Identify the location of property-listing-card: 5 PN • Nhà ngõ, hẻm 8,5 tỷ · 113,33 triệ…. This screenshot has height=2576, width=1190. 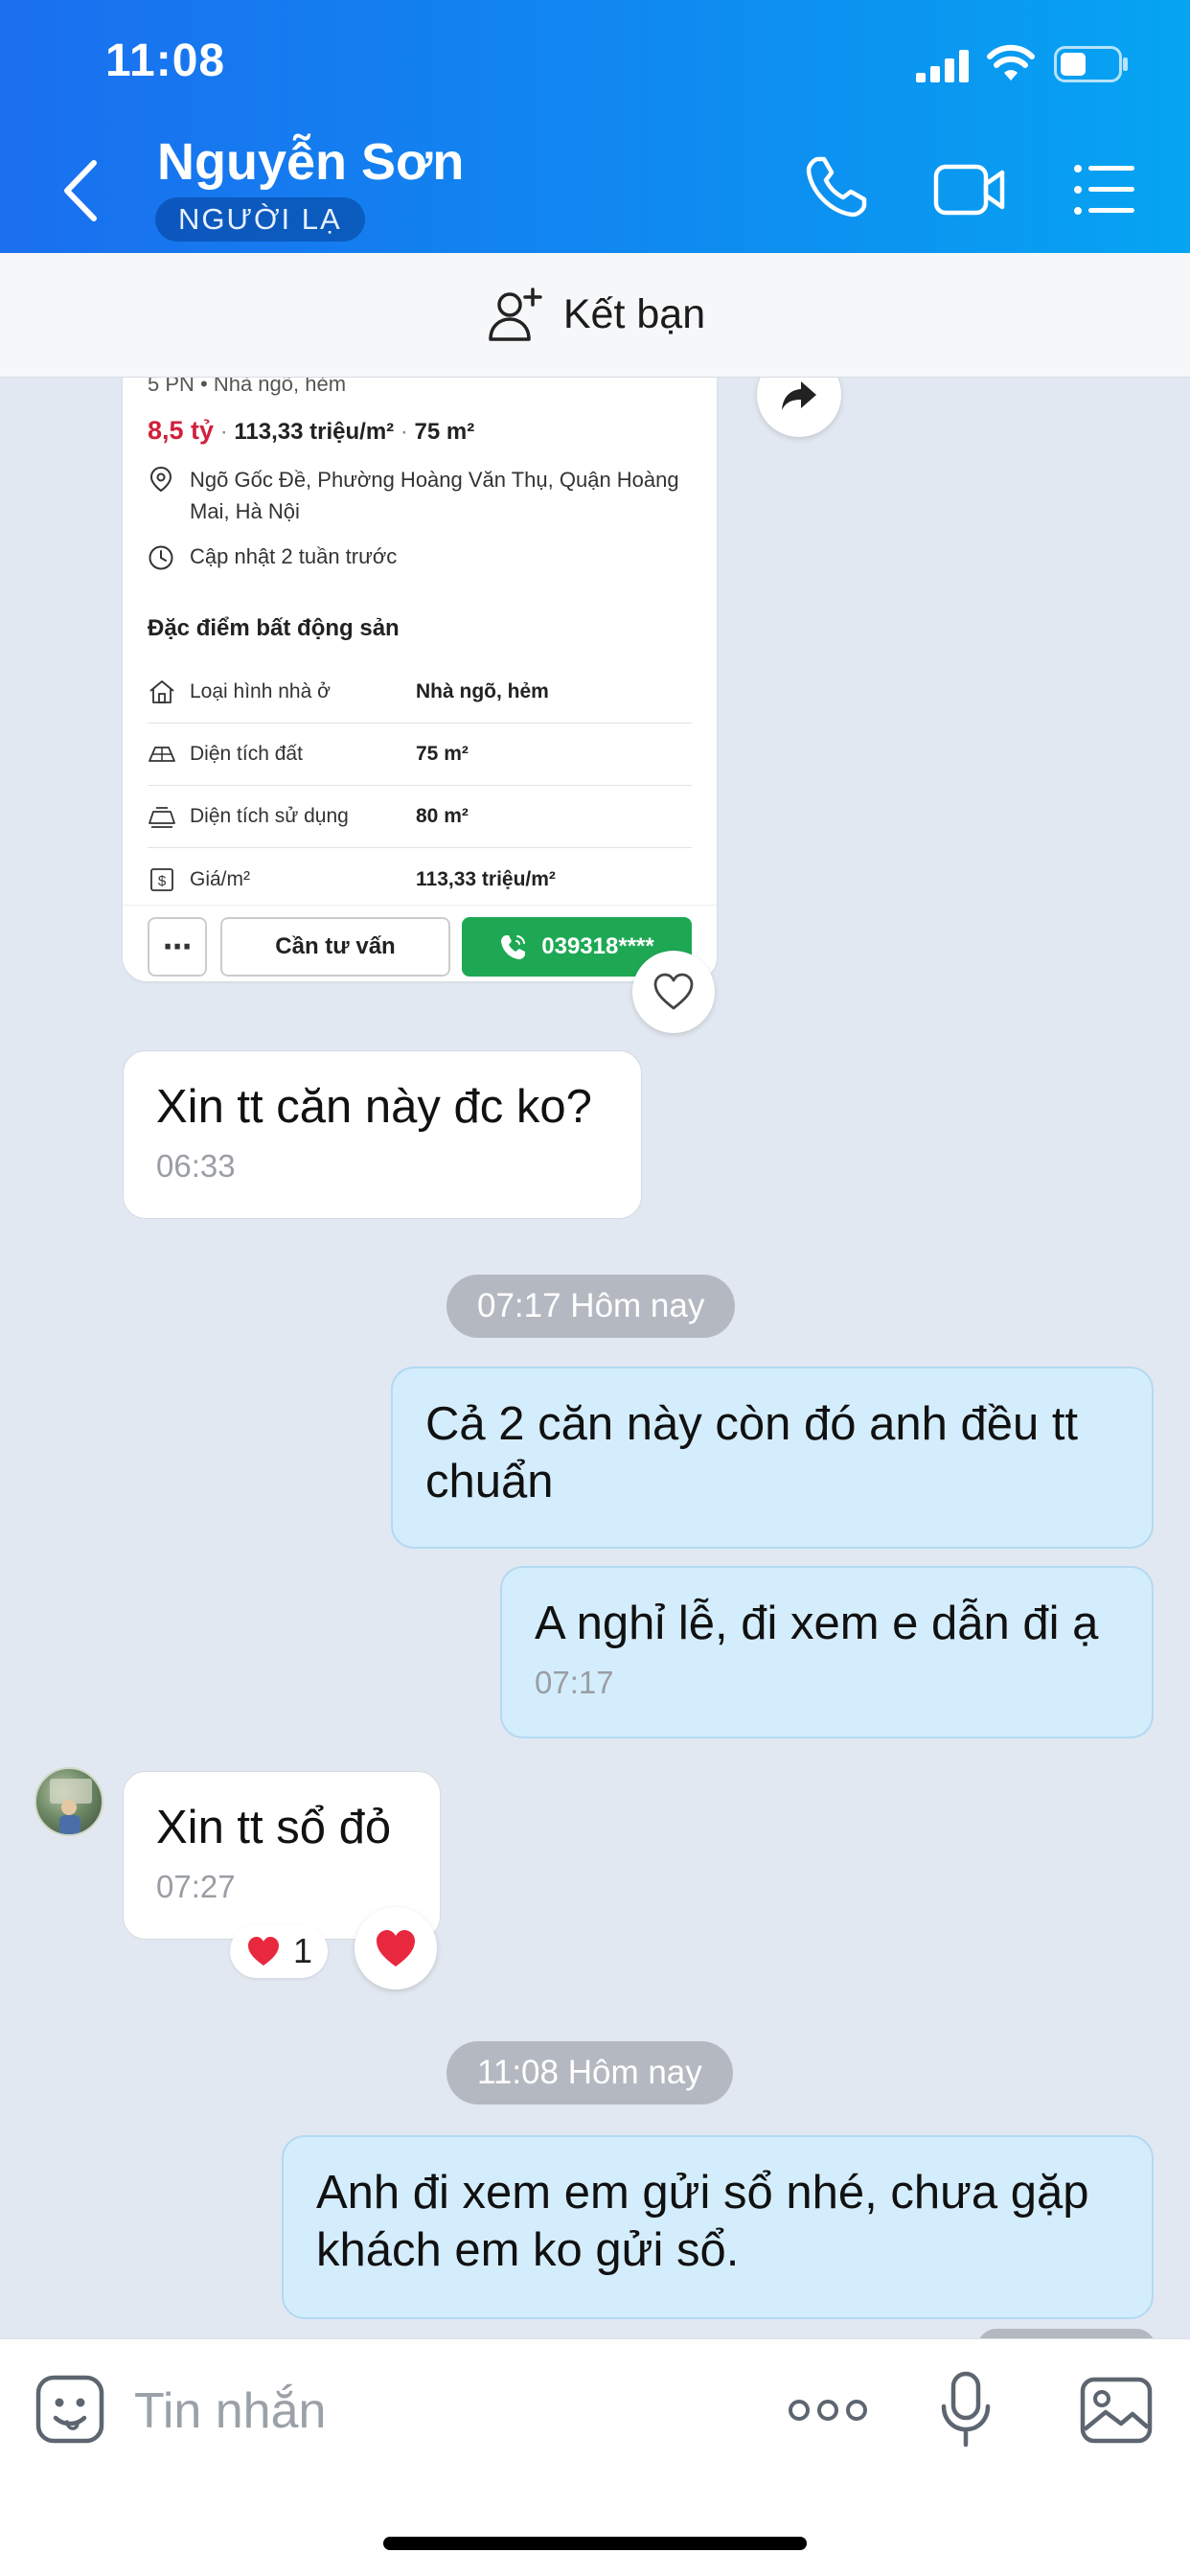
(420, 679).